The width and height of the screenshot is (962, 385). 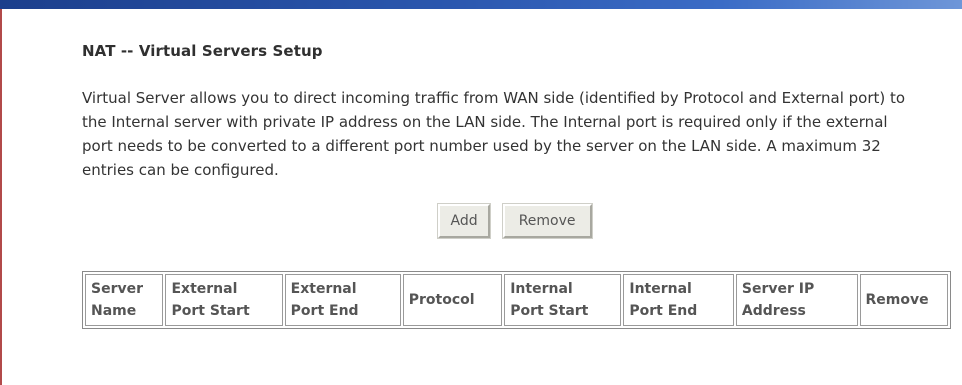 What do you see at coordinates (1, 197) in the screenshot?
I see `left-frame-border` at bounding box center [1, 197].